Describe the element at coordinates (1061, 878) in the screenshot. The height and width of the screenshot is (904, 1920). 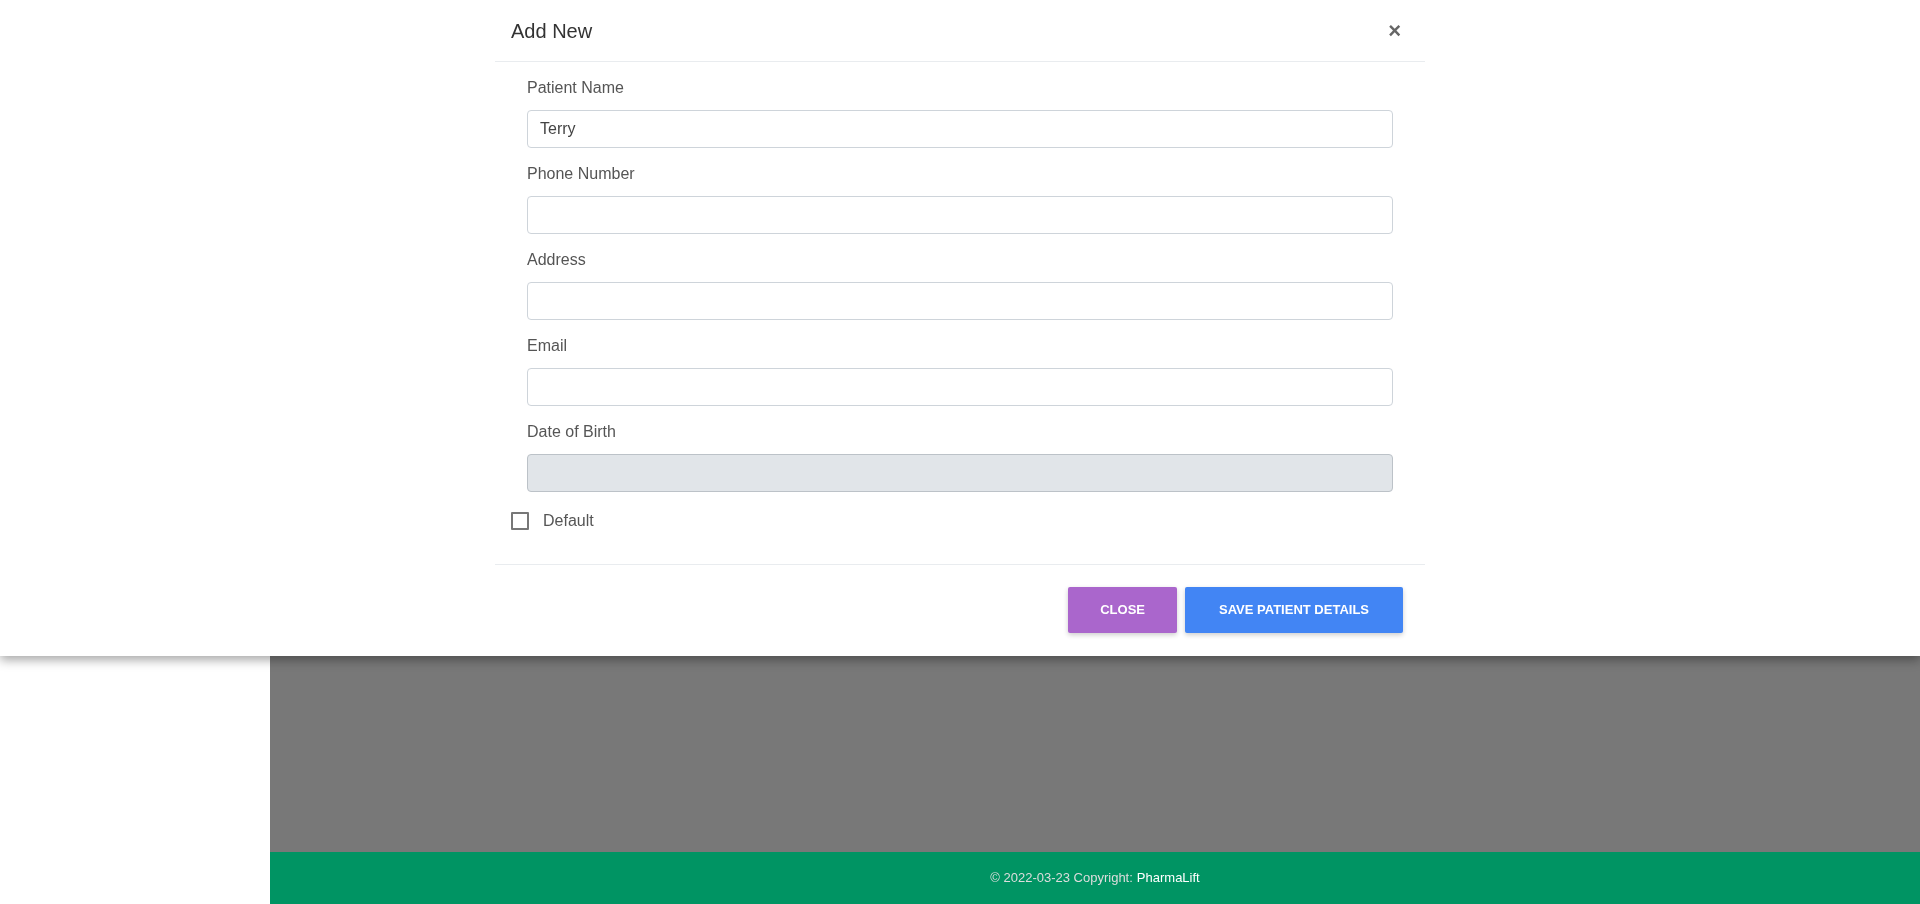
I see `copyright-text: © 2022-03-23 Copyright:` at that location.